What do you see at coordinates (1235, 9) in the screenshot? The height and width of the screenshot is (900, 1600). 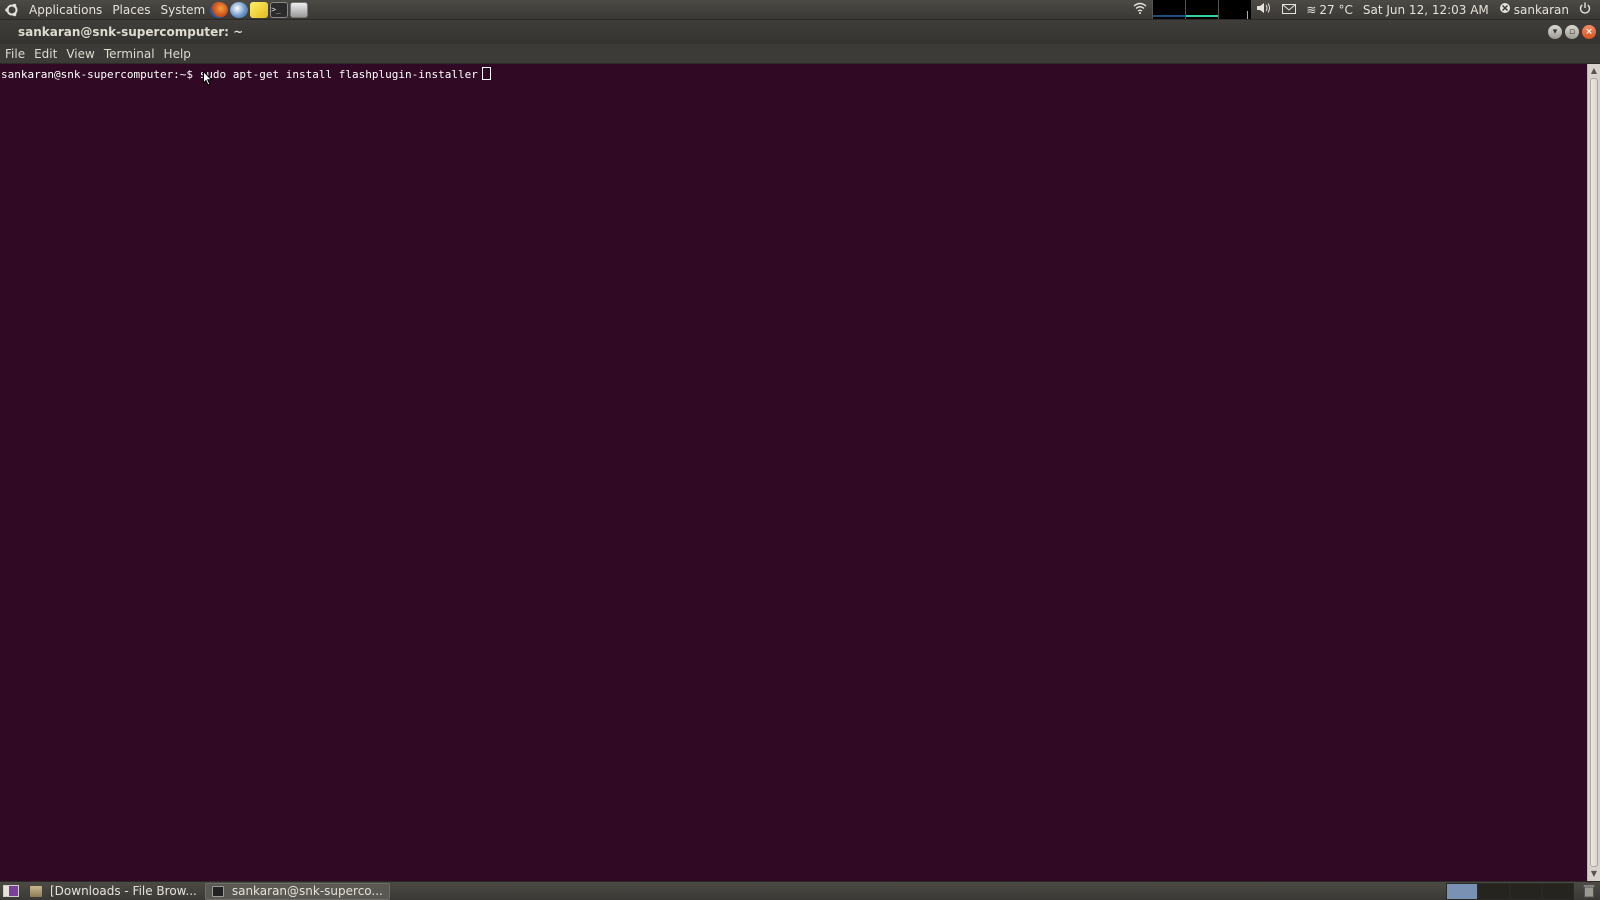 I see `network-monitor-graph` at bounding box center [1235, 9].